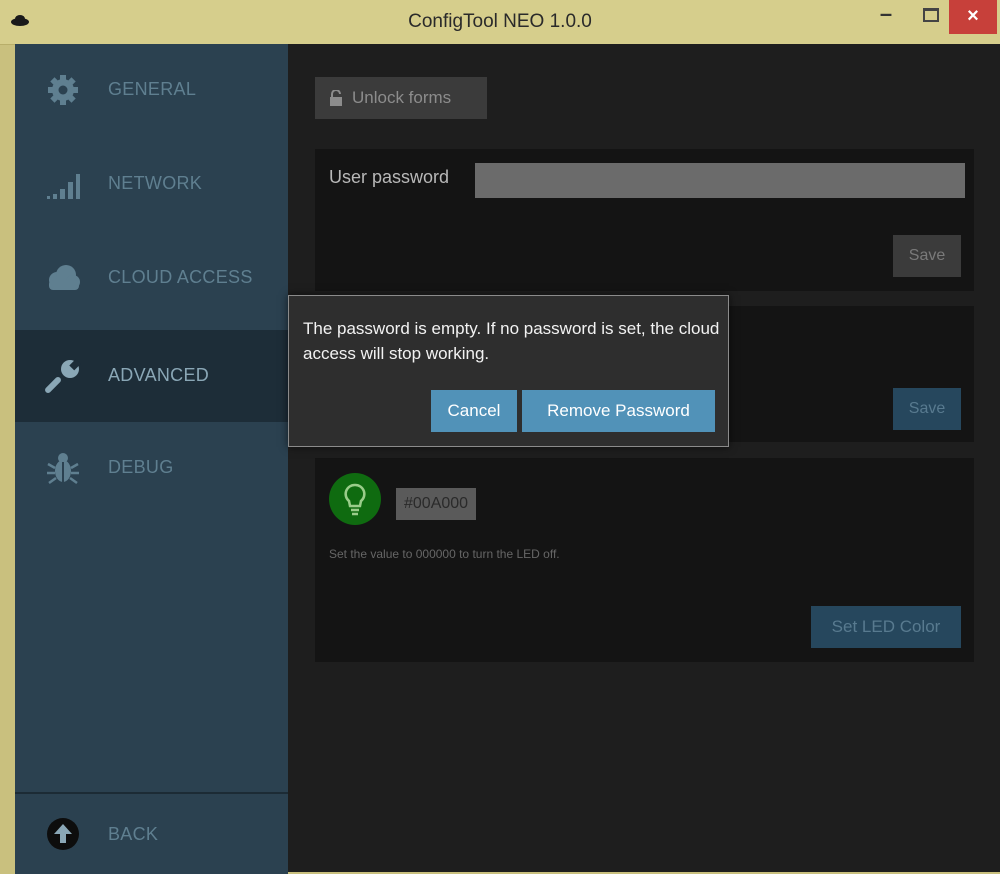 The width and height of the screenshot is (1000, 874). What do you see at coordinates (63, 90) in the screenshot?
I see `gear-icon` at bounding box center [63, 90].